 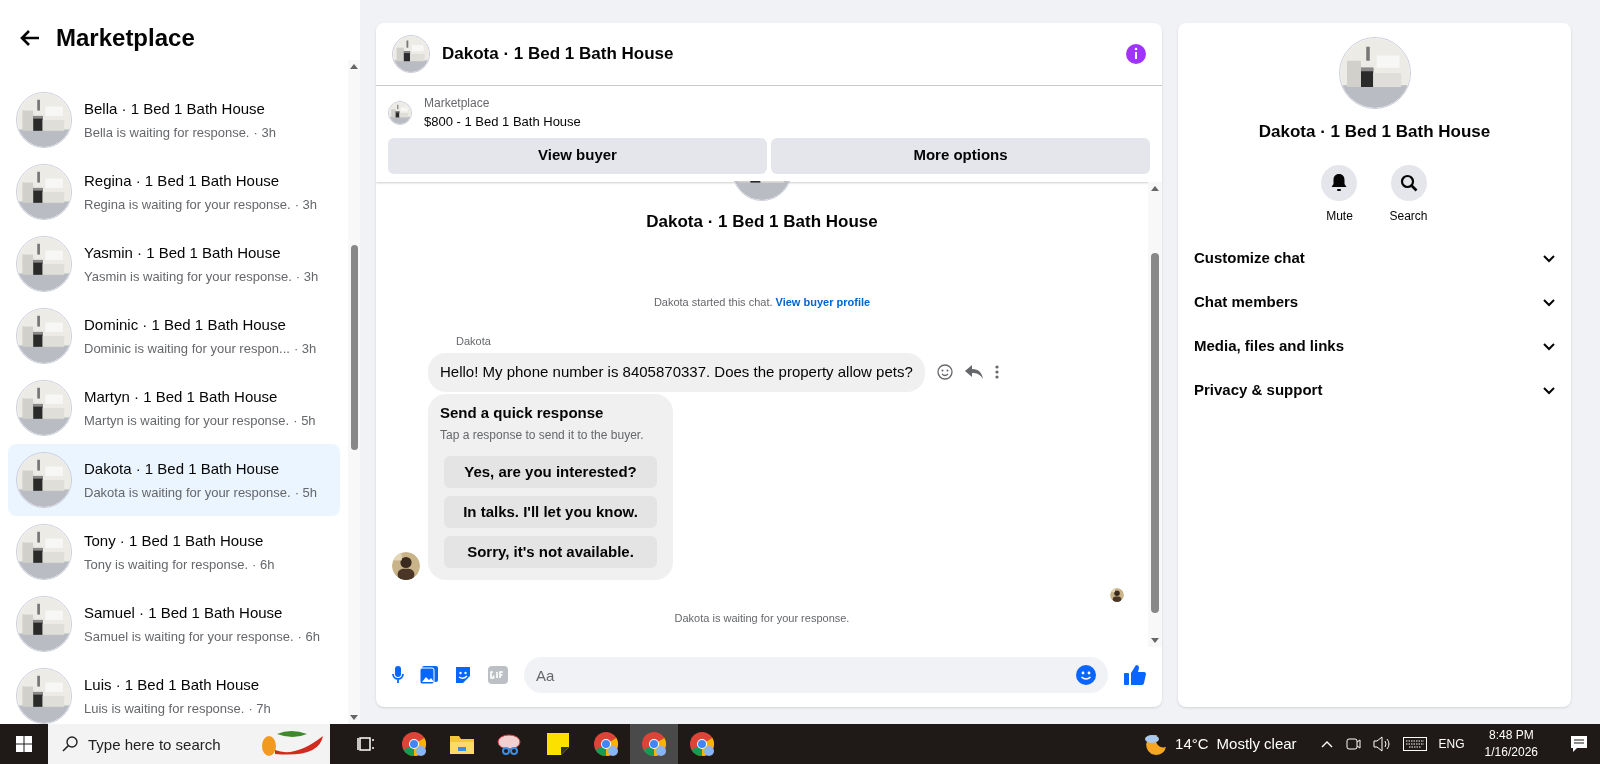 What do you see at coordinates (259, 708) in the screenshot?
I see `conversation-time: · 7h` at bounding box center [259, 708].